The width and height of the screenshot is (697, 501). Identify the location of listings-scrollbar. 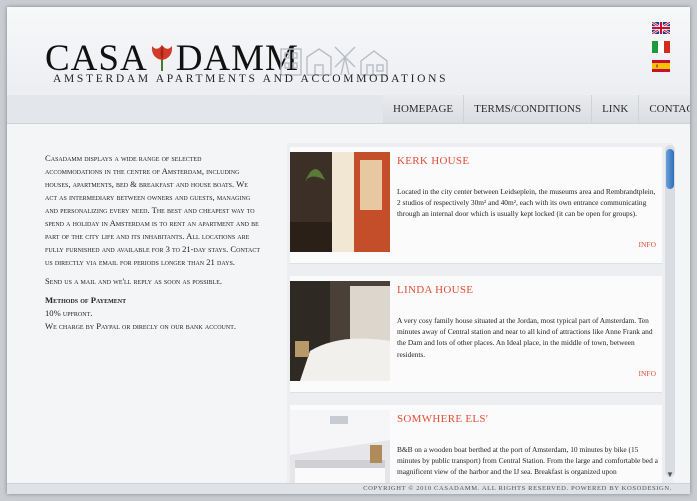
(670, 311).